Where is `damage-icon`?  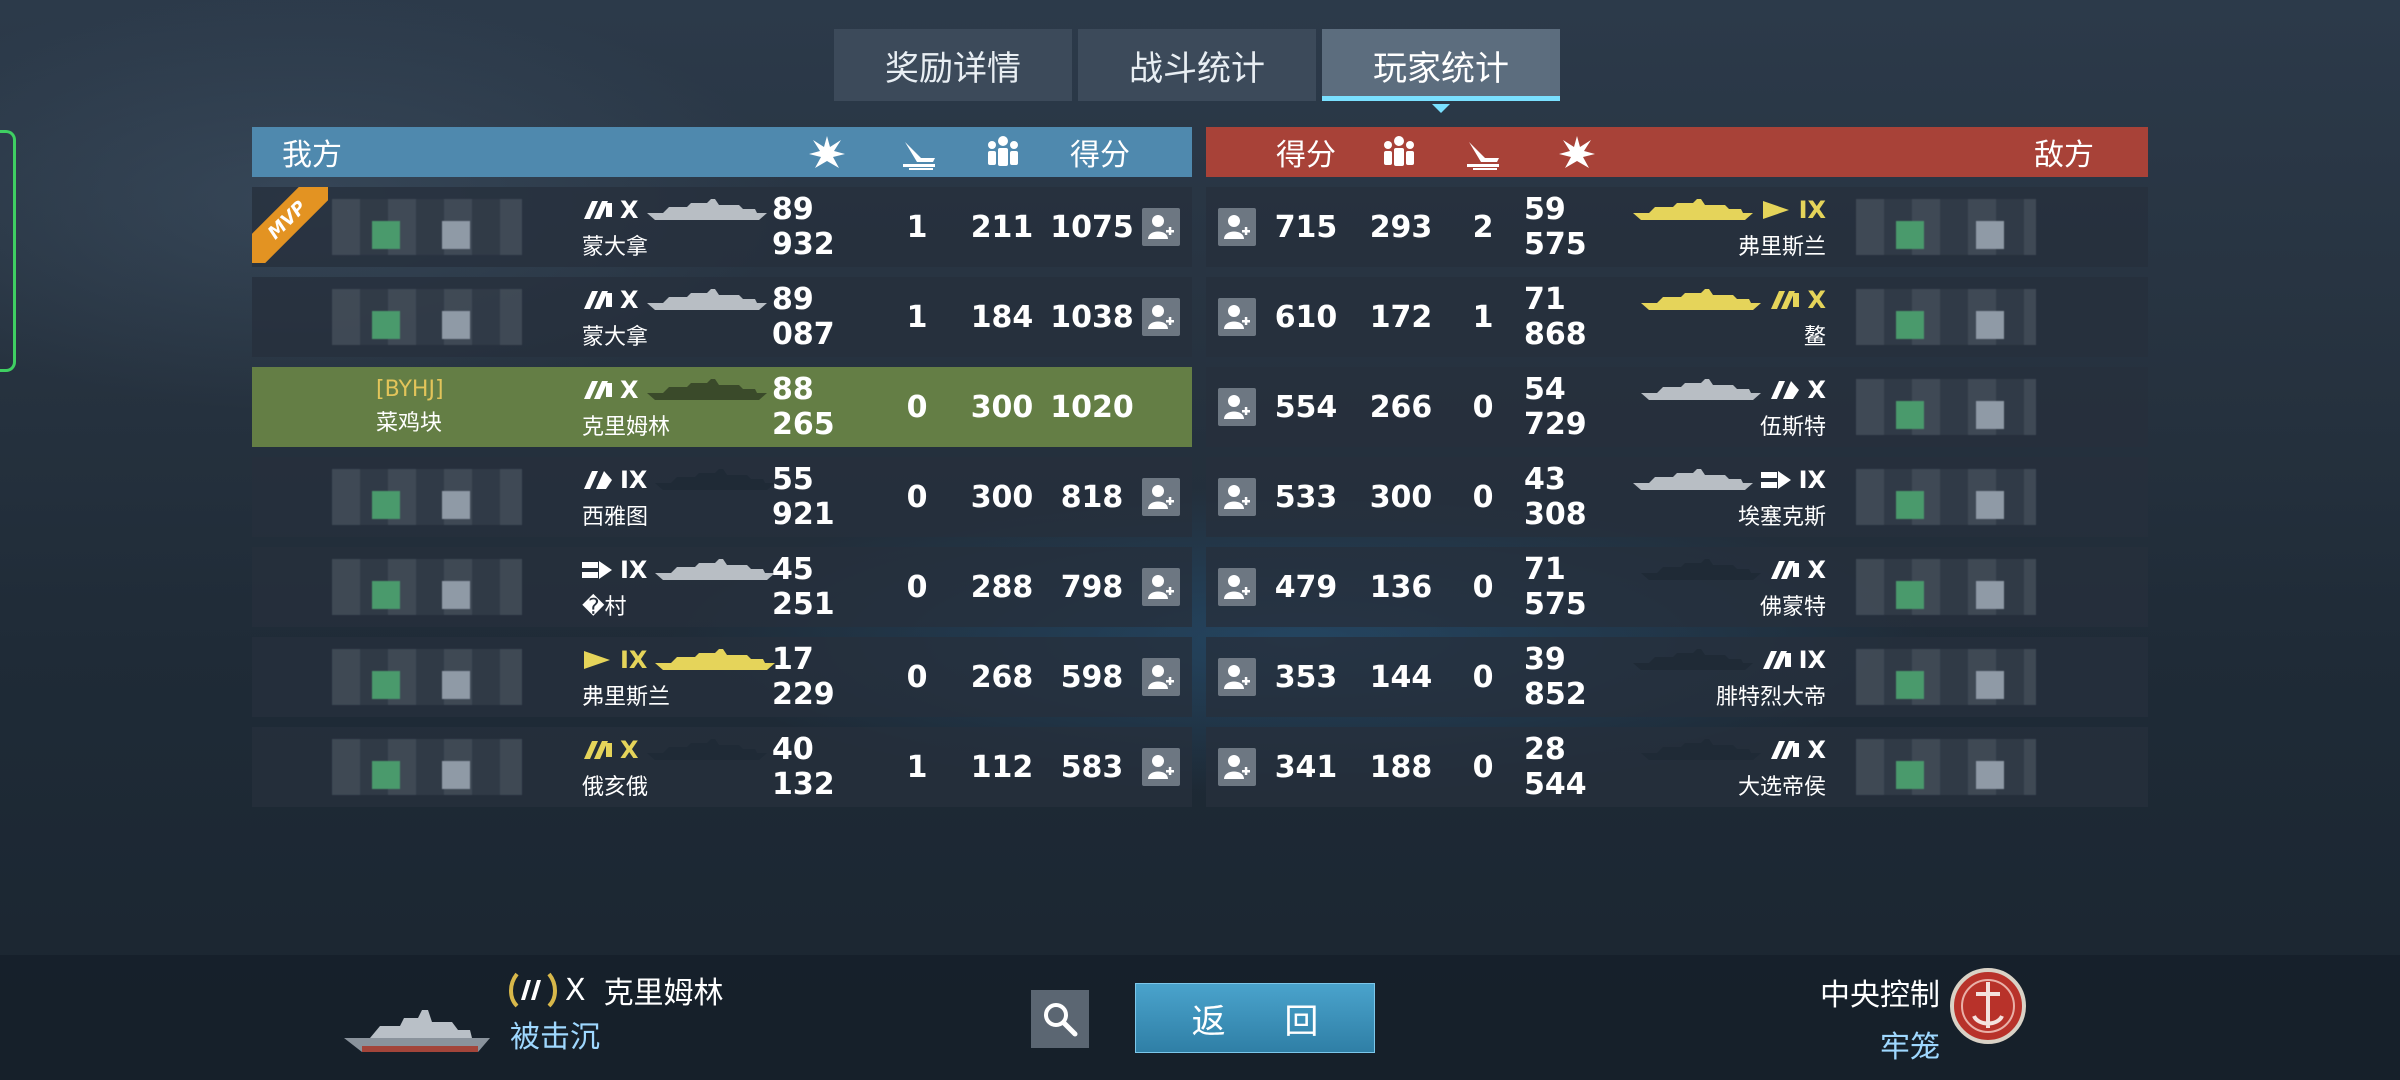
damage-icon is located at coordinates (827, 152).